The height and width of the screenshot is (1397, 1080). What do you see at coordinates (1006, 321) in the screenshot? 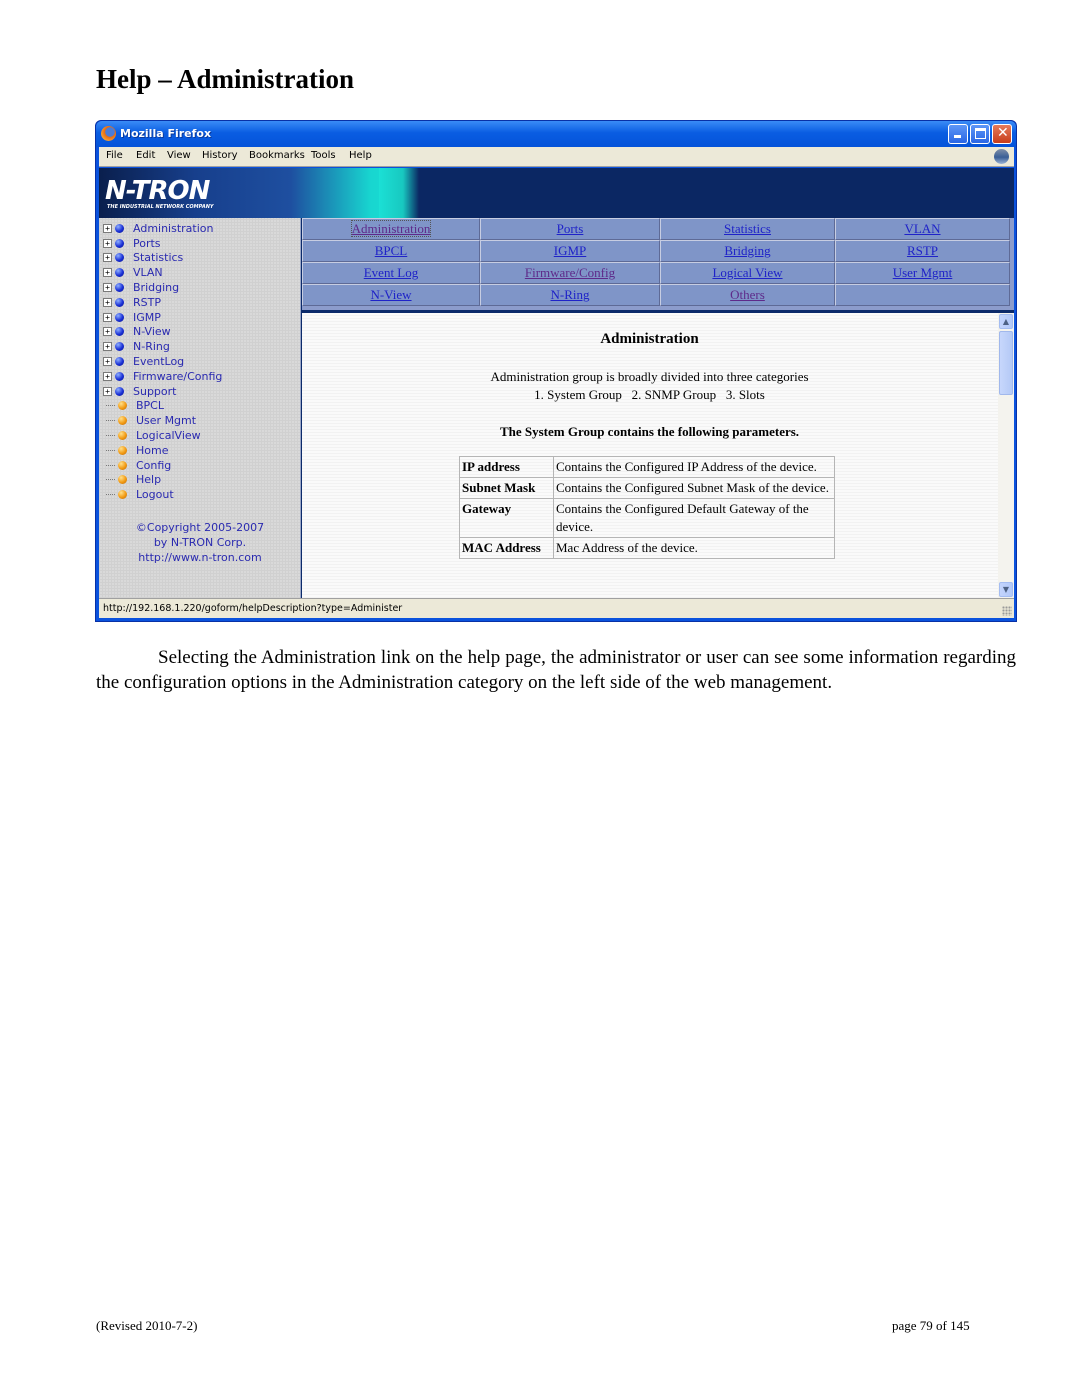
I see `scroll-up-button: ▲` at bounding box center [1006, 321].